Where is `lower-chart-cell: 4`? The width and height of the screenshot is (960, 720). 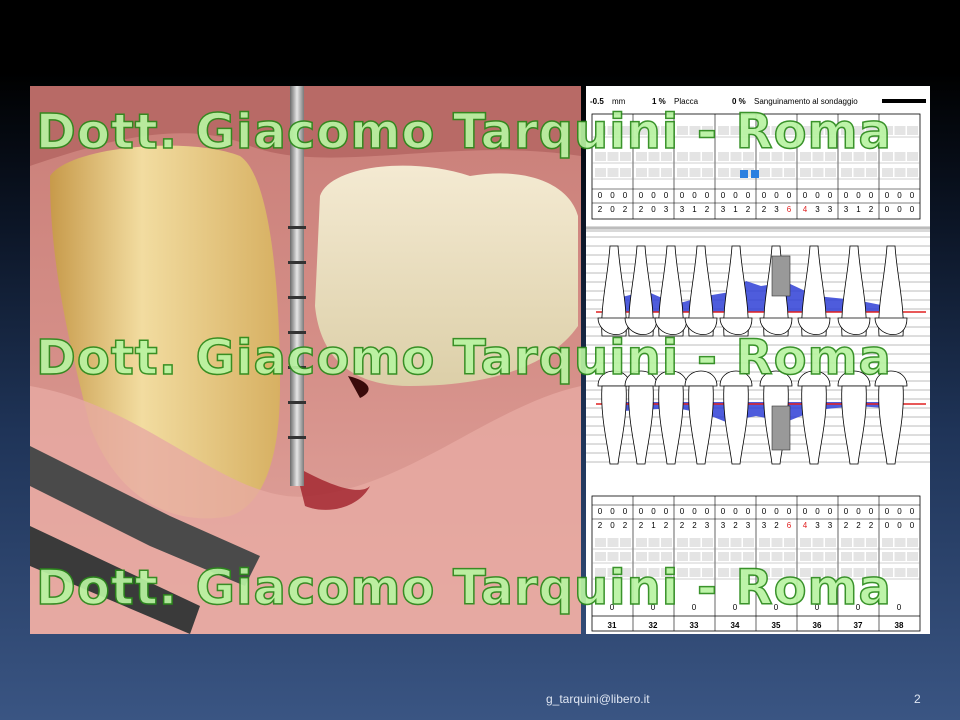
lower-chart-cell: 4 is located at coordinates (805, 525).